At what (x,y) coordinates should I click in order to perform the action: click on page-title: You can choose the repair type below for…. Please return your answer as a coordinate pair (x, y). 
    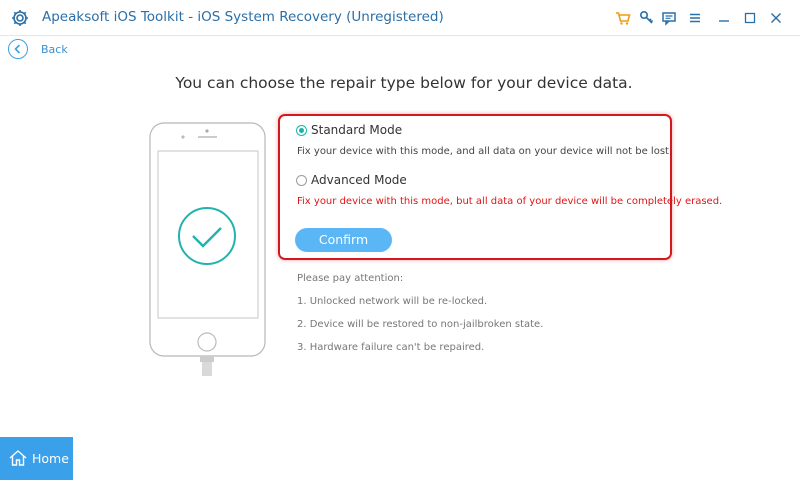
    Looking at the image, I should click on (404, 83).